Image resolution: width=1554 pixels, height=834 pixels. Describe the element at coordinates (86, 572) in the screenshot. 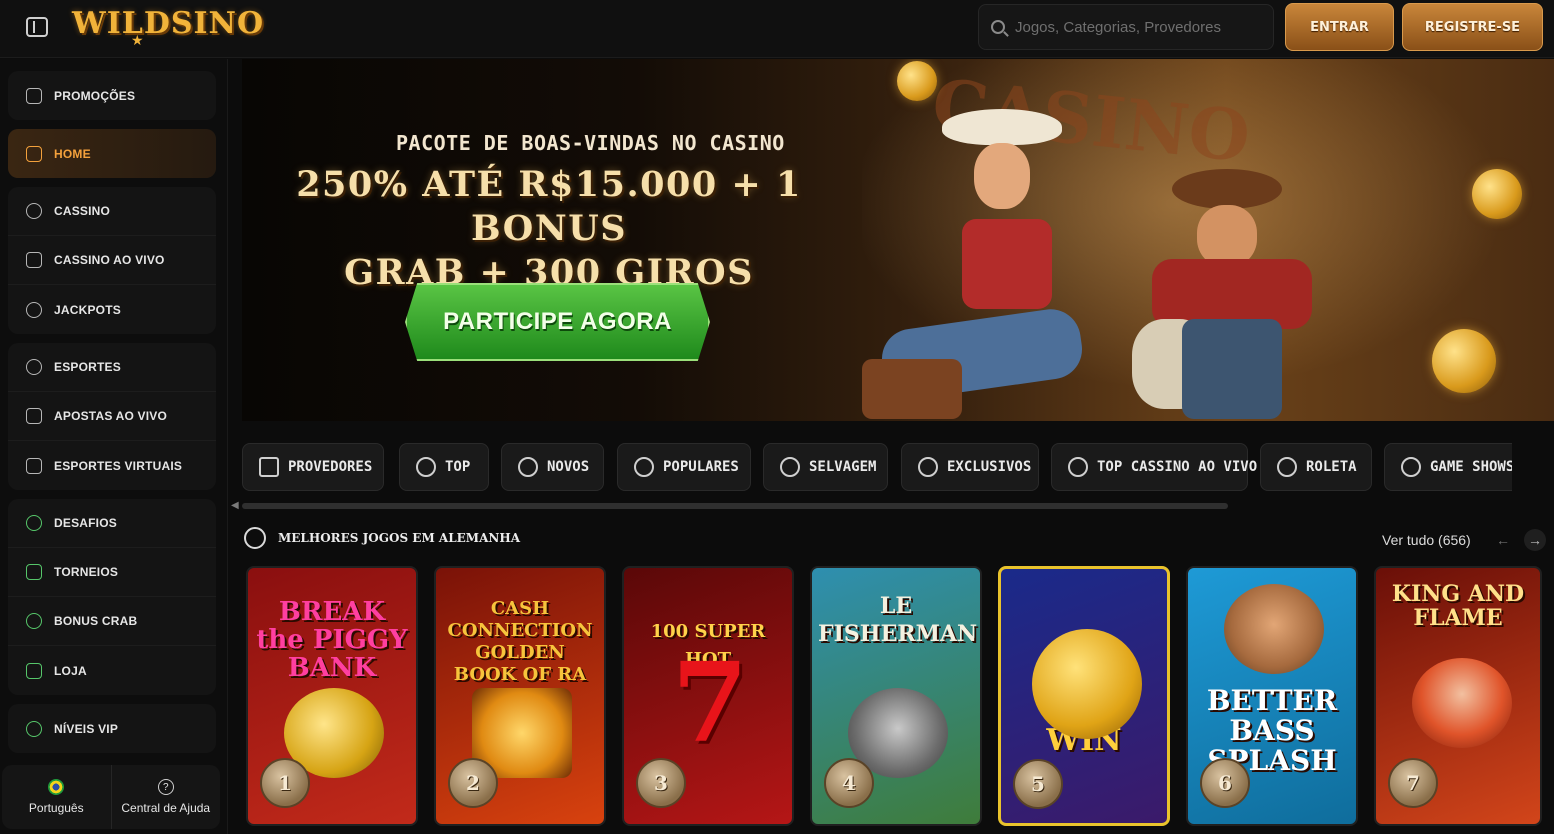

I see `sidebar-item-label: TORNEIOS` at that location.